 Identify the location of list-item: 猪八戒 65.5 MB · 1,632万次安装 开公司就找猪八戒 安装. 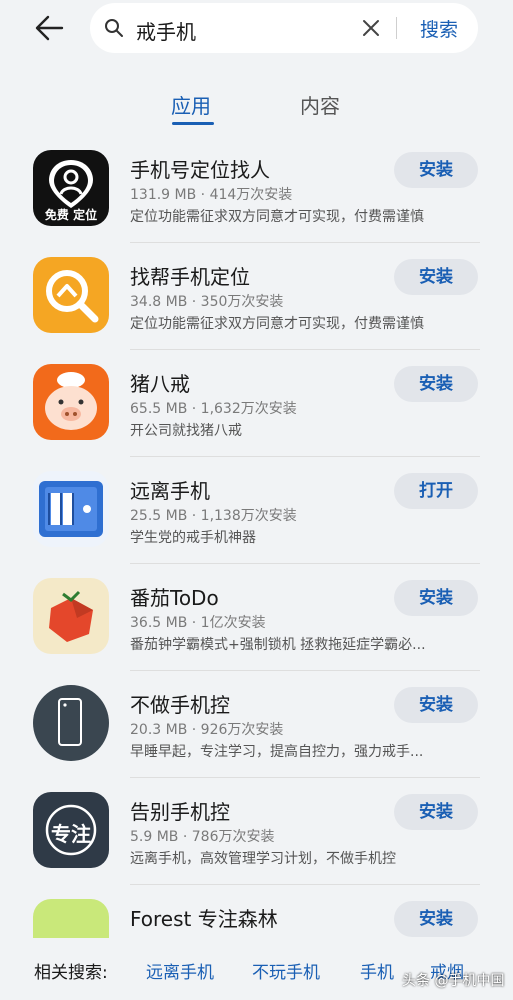
(256, 403).